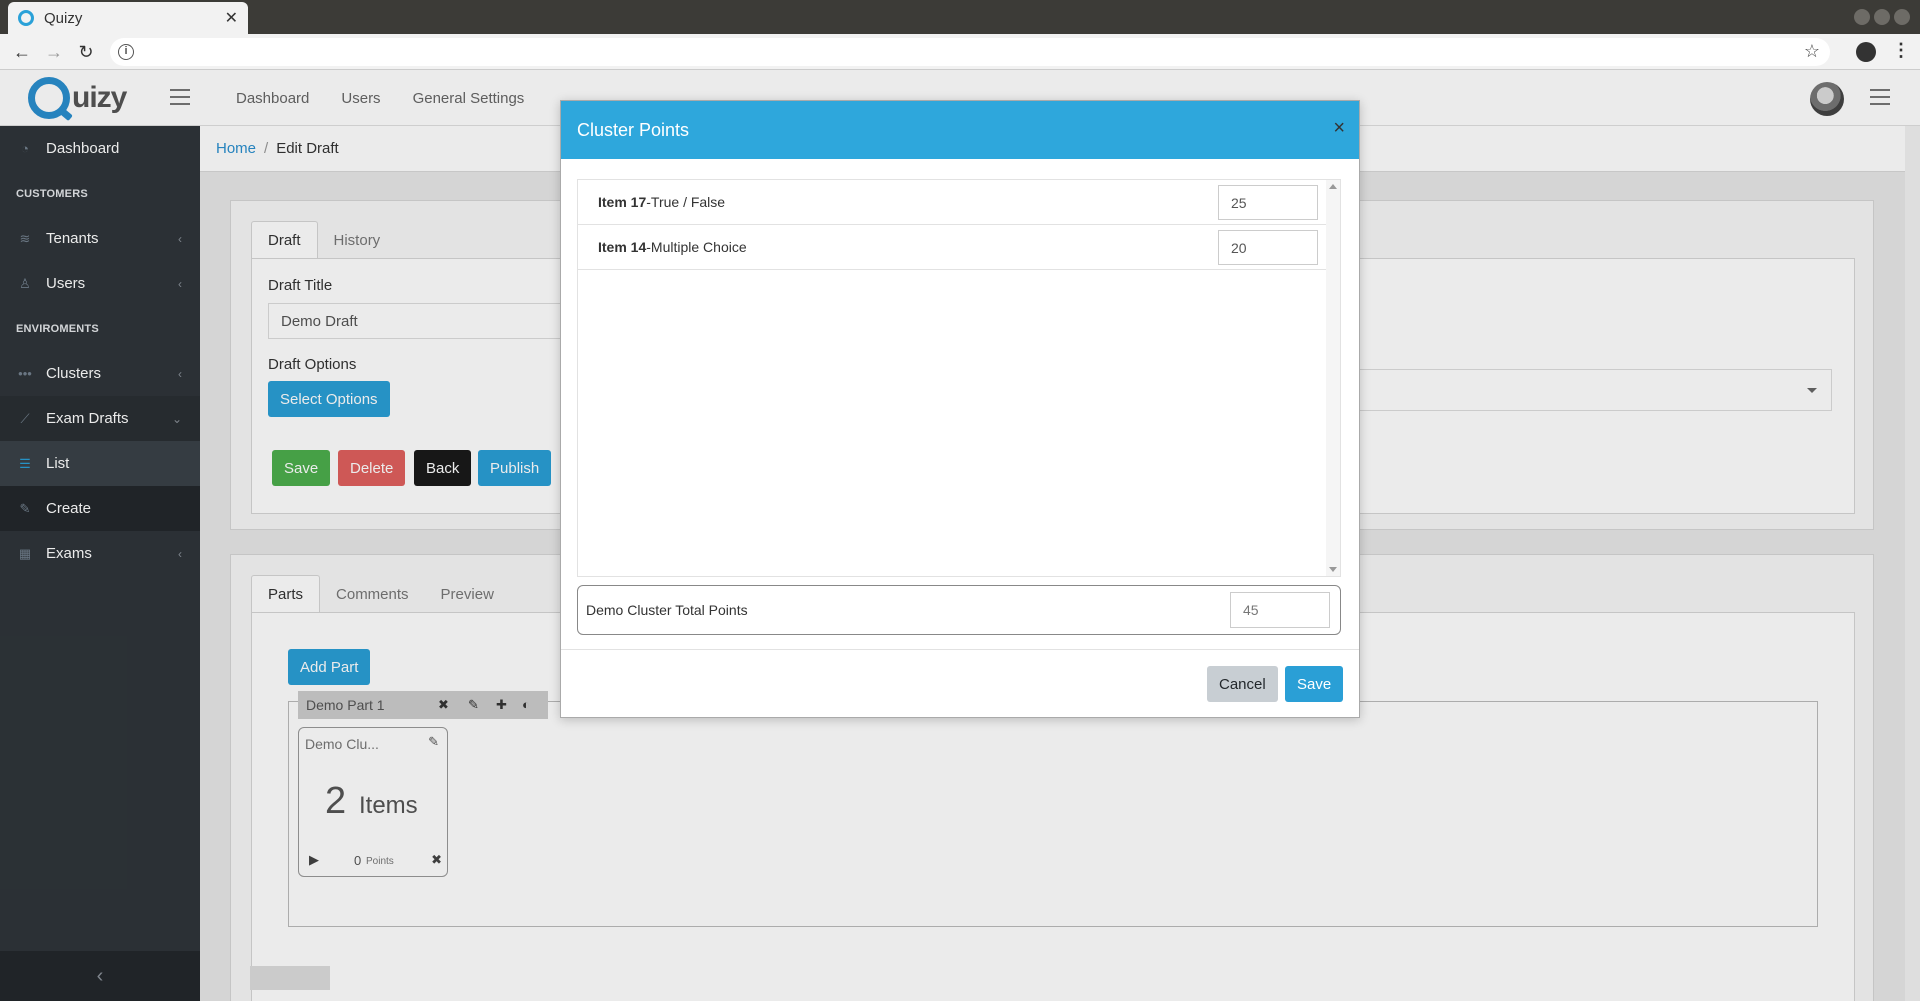  I want to click on browser-toolbar: ← → ↻ i ☆ ⋮, so click(960, 52).